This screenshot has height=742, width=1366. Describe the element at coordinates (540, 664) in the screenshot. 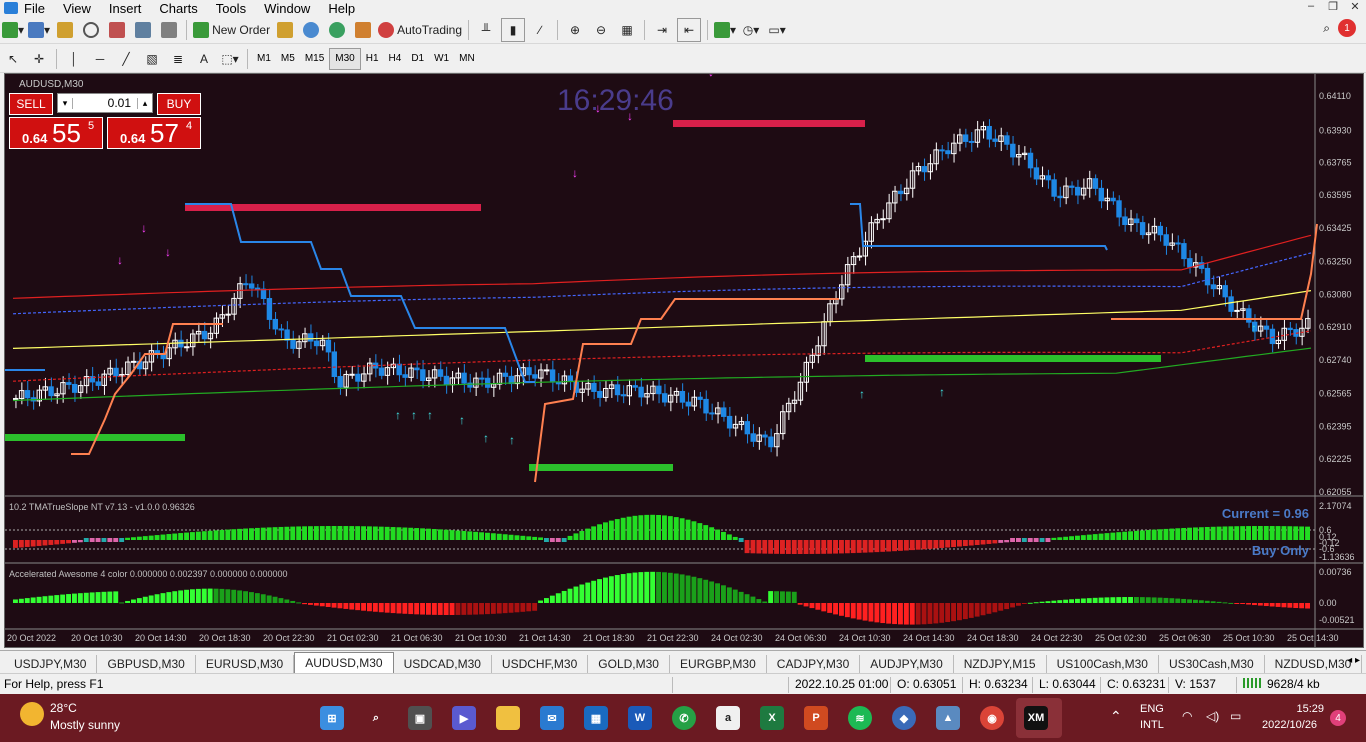

I see `tab-usdchf: USDCHF,M30` at that location.